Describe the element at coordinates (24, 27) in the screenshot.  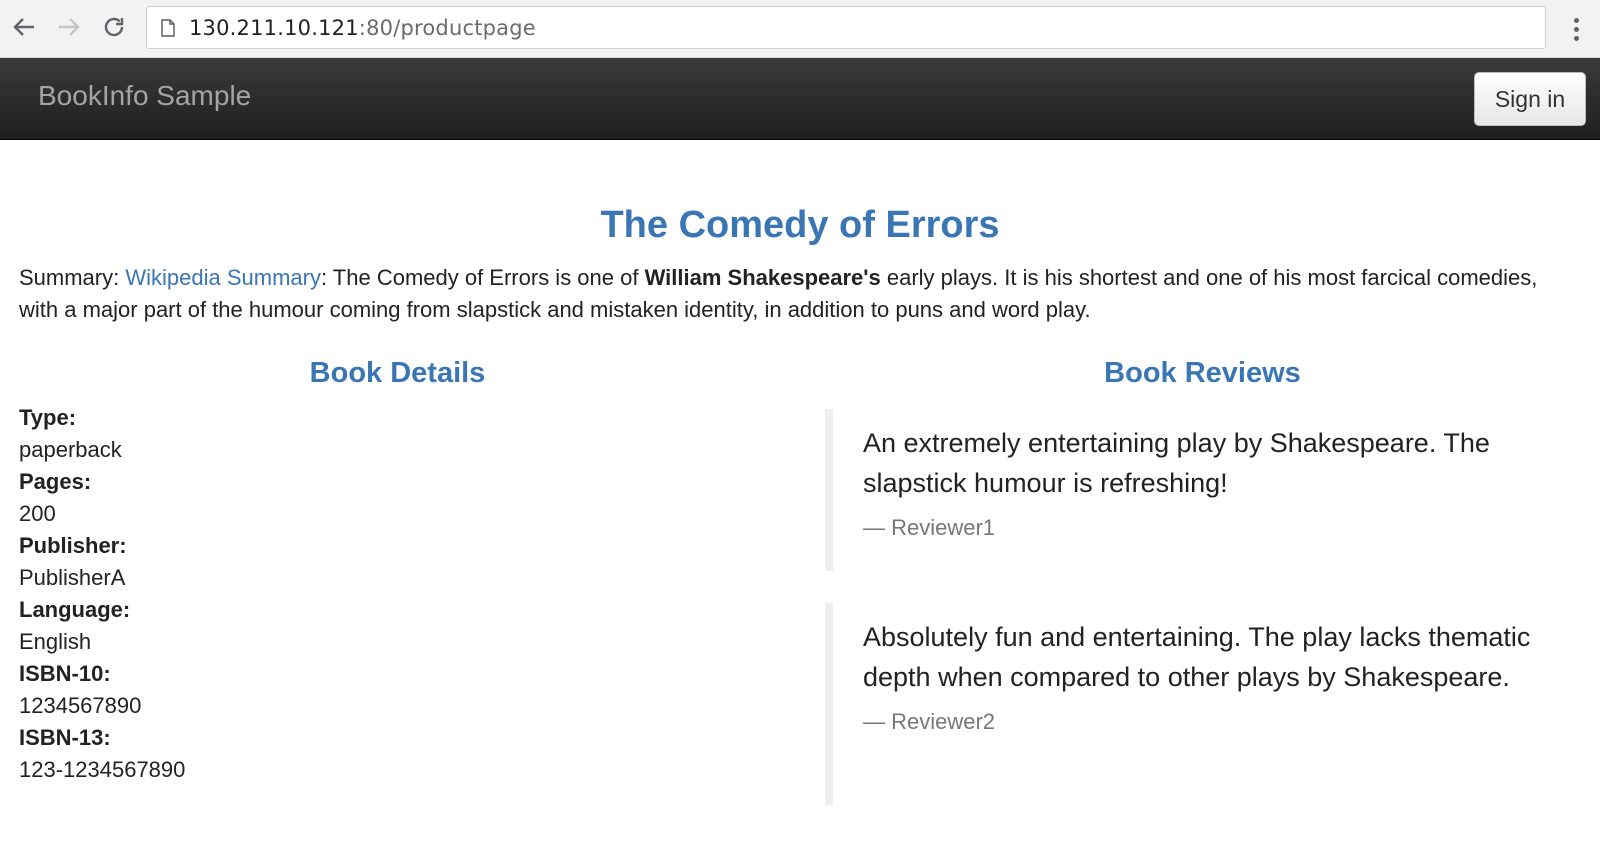
I see `back-arrow-icon` at that location.